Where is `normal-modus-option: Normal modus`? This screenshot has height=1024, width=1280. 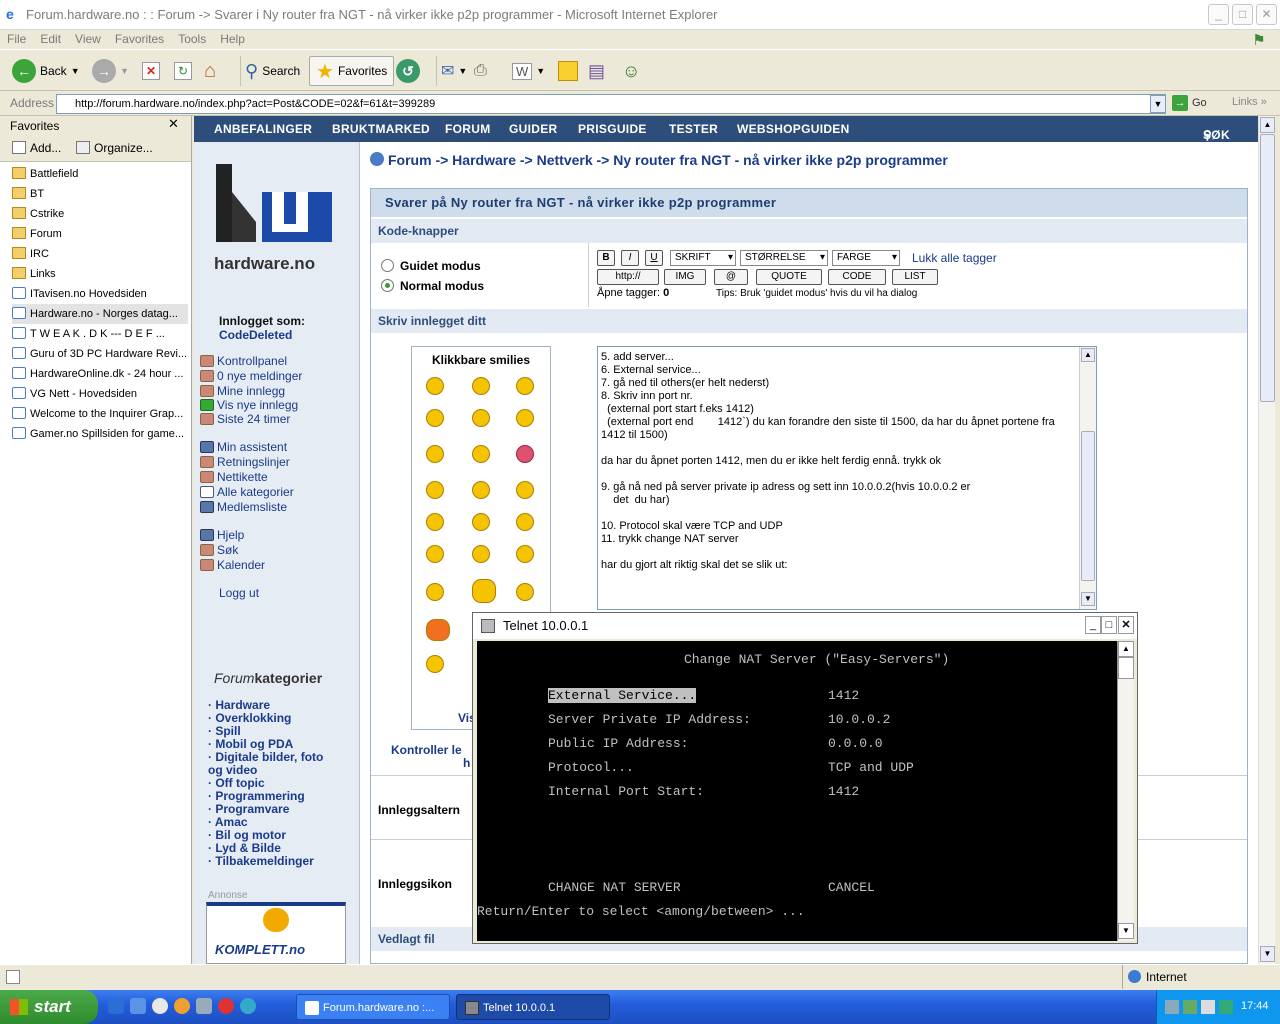 normal-modus-option: Normal modus is located at coordinates (432, 286).